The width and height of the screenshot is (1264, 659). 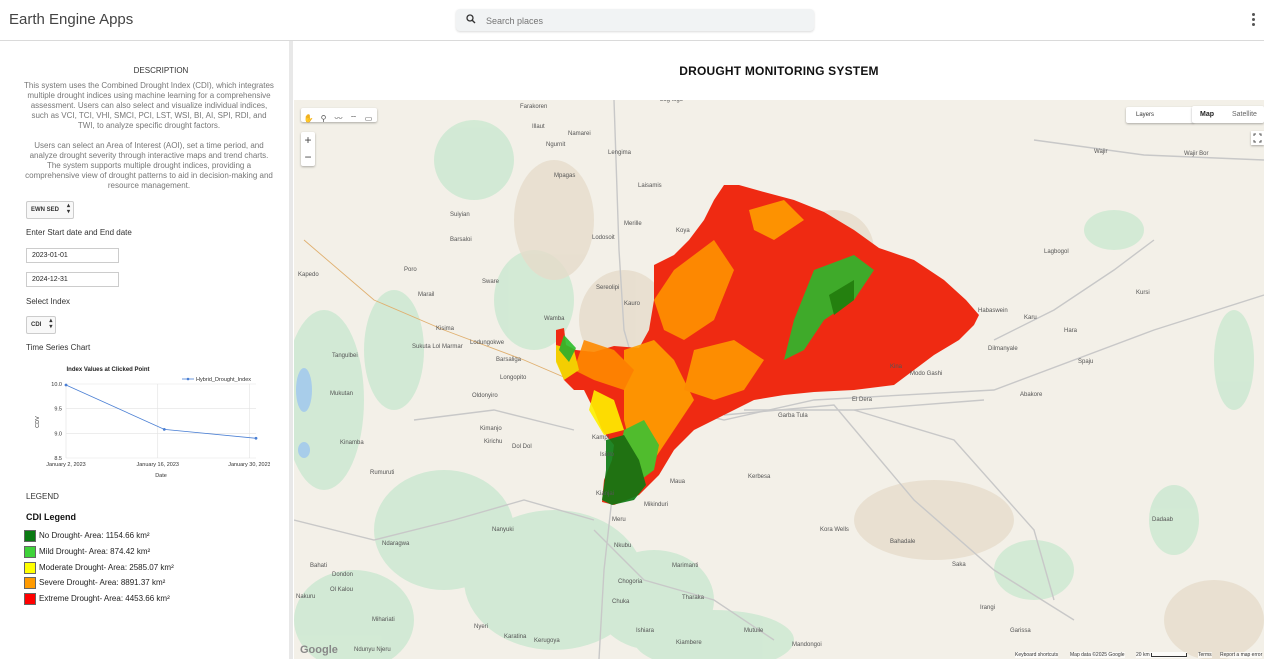 What do you see at coordinates (1031, 395) in the screenshot?
I see `map-place-label: Abakore` at bounding box center [1031, 395].